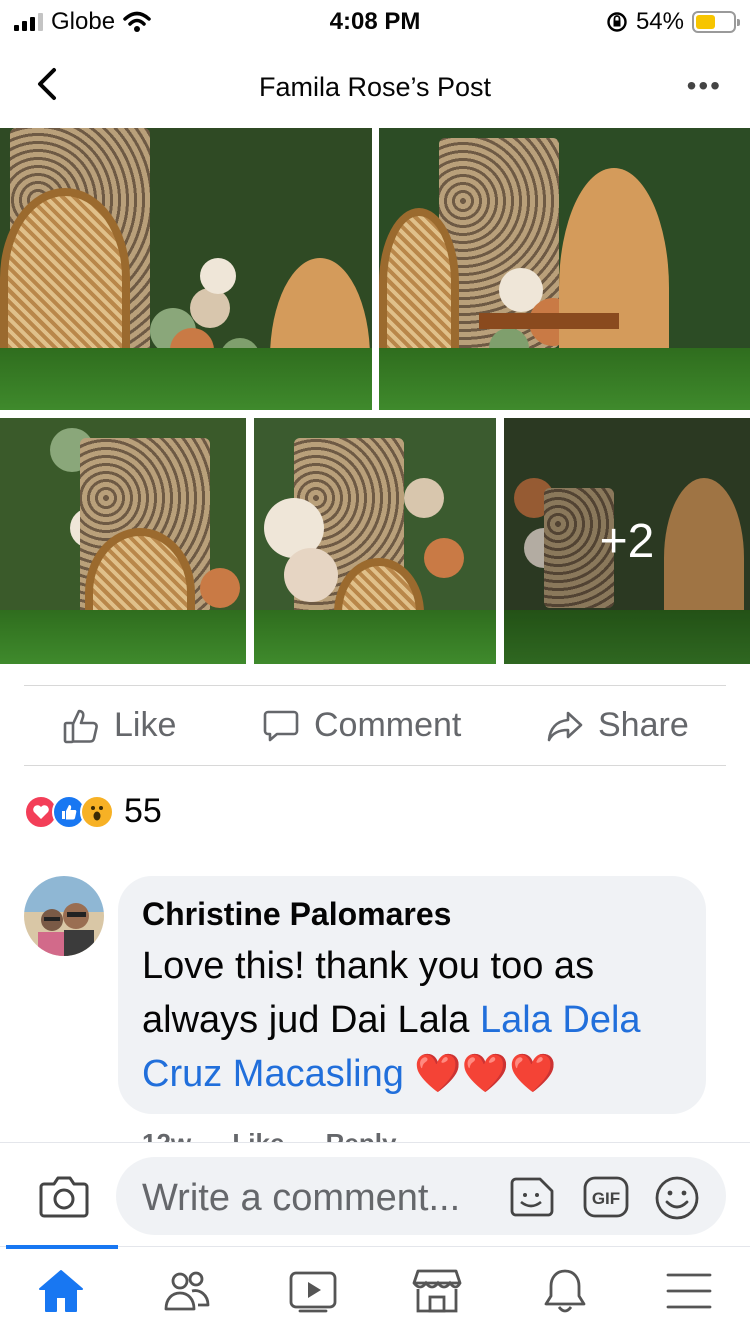  I want to click on battery-info: 54%, so click(673, 22).